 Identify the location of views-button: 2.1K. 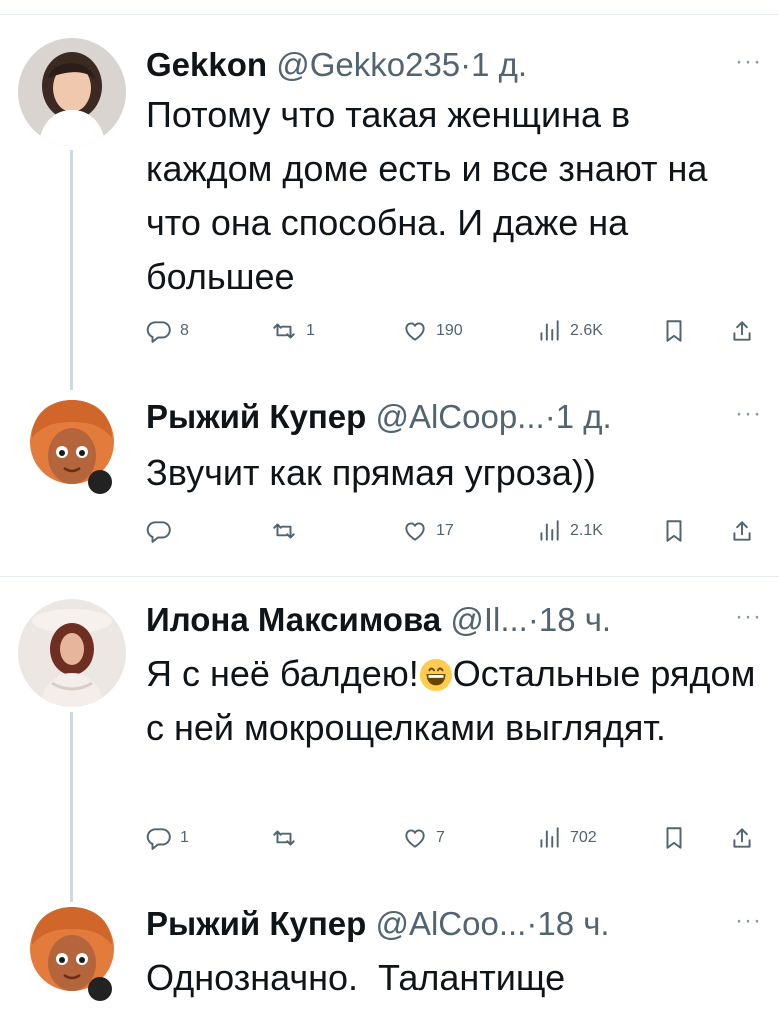
(569, 531).